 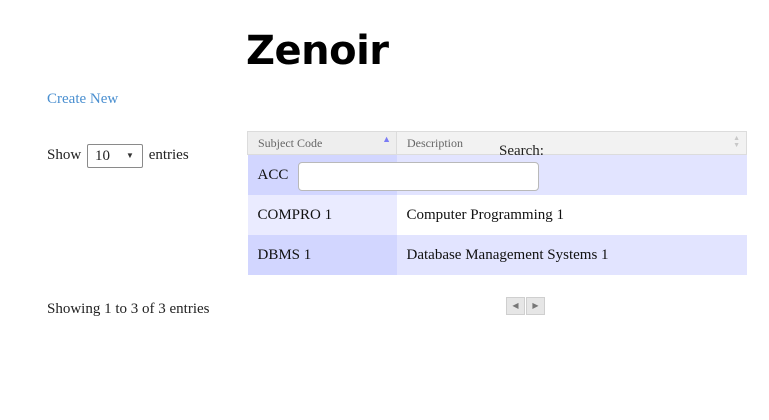 I want to click on entries-per-page-value: 10, so click(x=102, y=155).